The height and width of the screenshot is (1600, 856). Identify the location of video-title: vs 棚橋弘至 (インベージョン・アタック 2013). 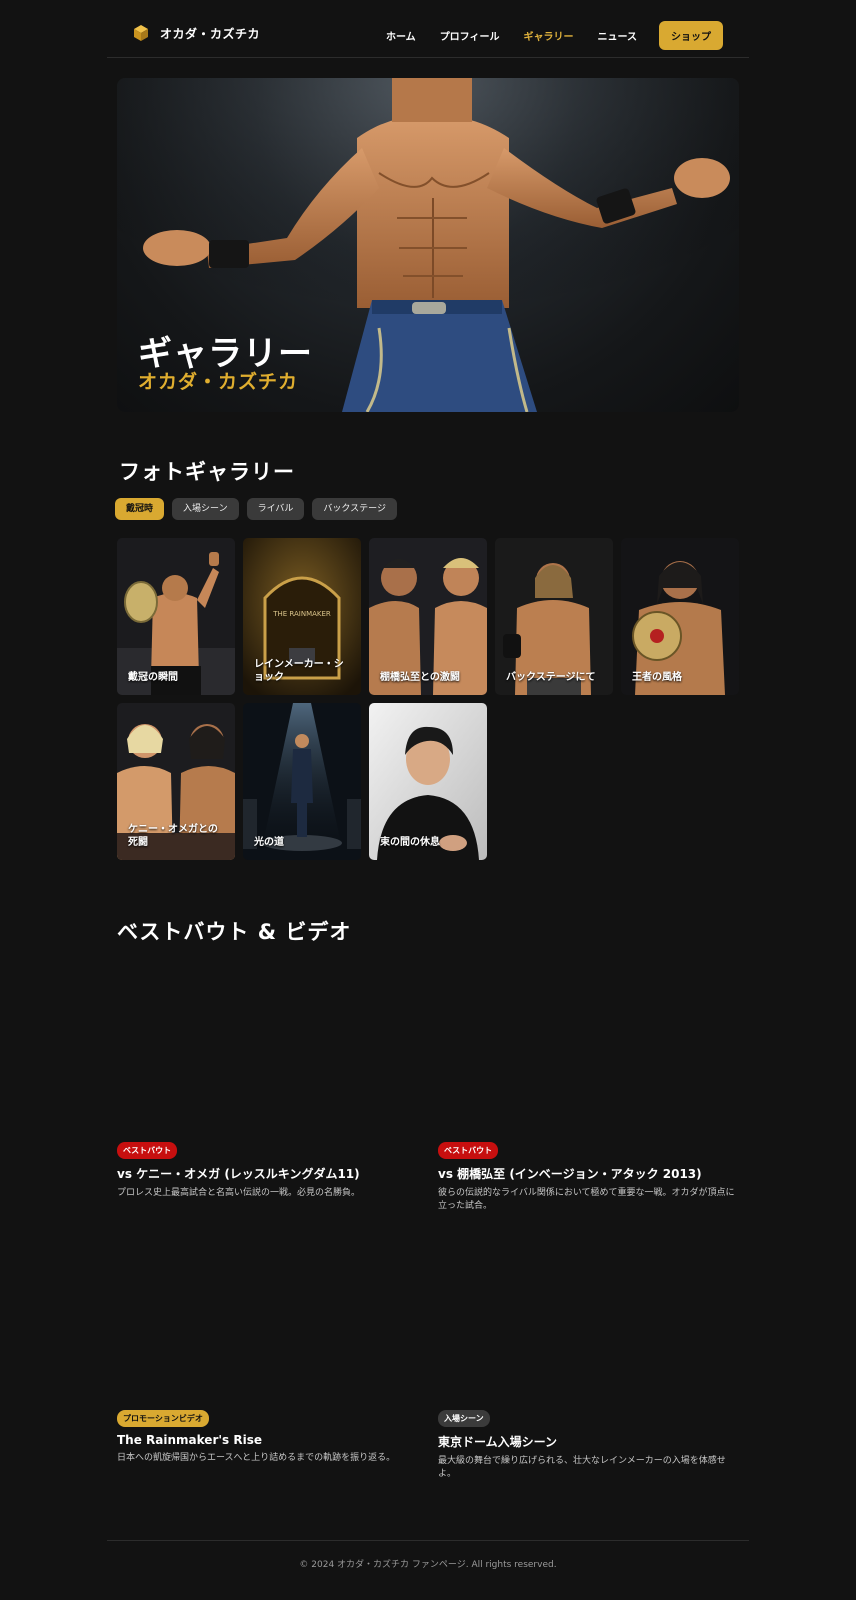
(589, 1173).